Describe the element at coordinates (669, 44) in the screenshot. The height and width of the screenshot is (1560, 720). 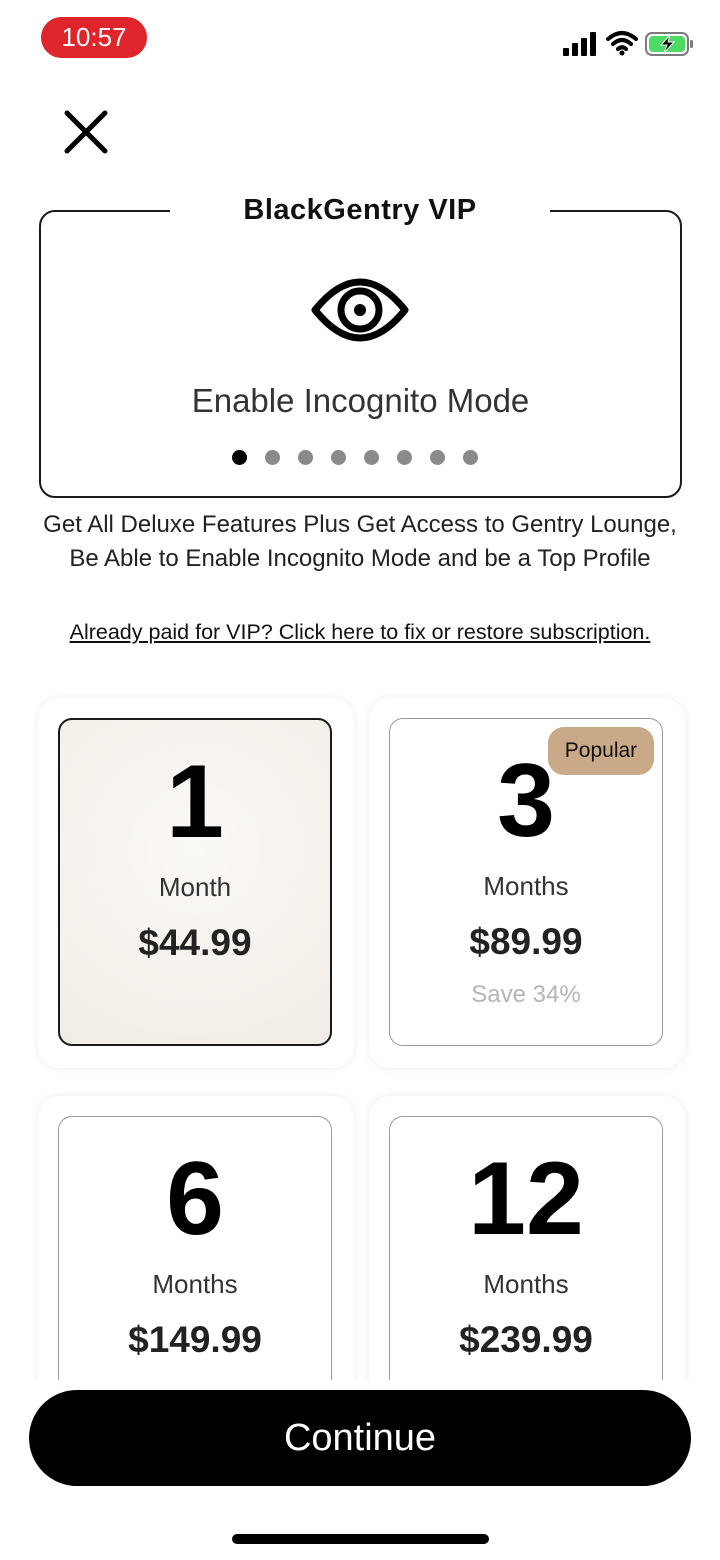
I see `battery-charging-icon` at that location.